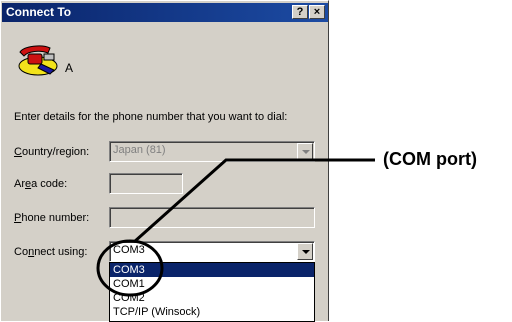  What do you see at coordinates (254, 201) in the screenshot?
I see `callout-line` at bounding box center [254, 201].